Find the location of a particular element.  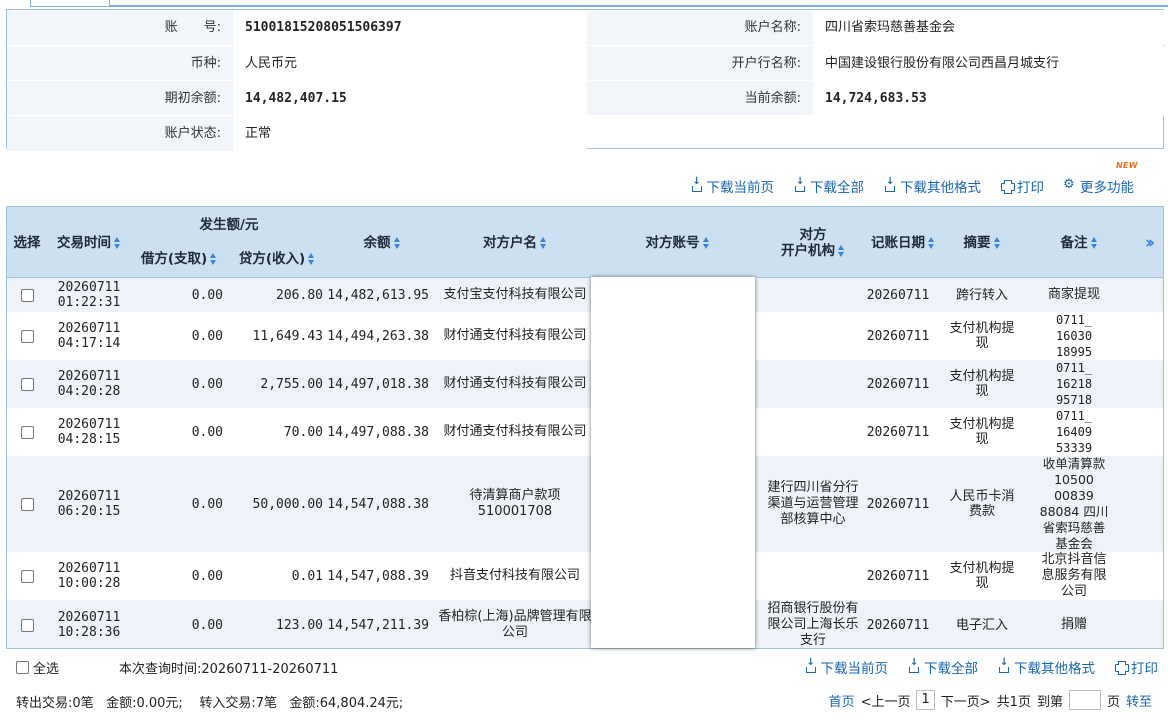

redaction-box is located at coordinates (673, 462).